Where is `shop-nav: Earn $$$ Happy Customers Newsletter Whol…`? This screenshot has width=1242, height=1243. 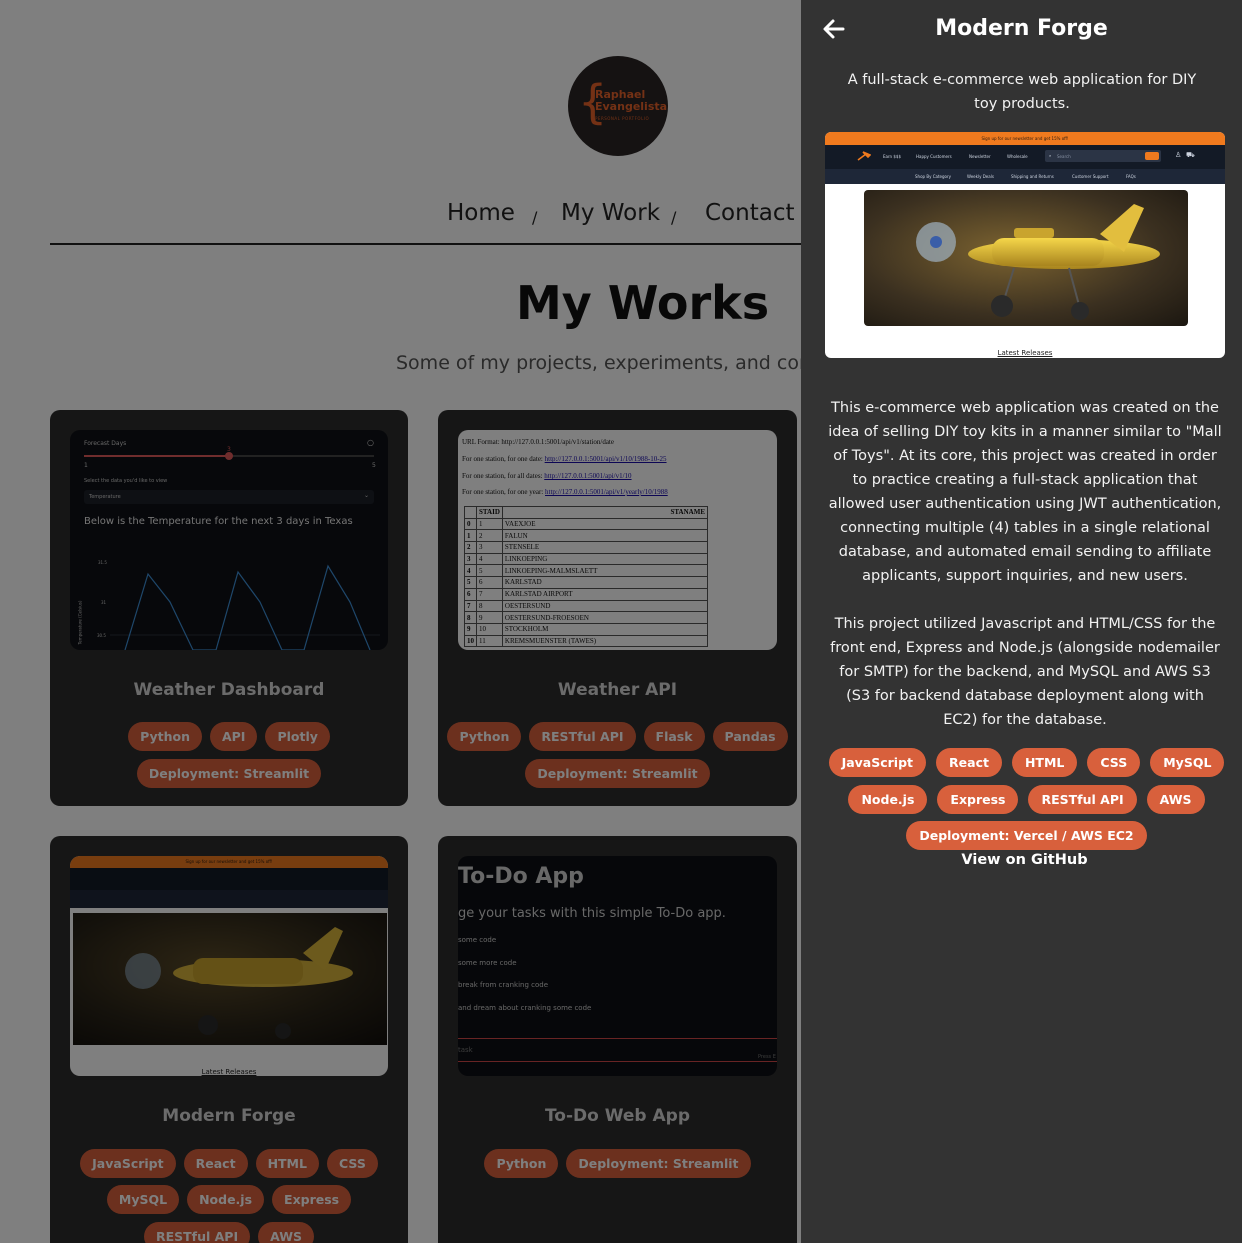
shop-nav: Earn $$$ Happy Customers Newsletter Whol… is located at coordinates (1025, 157).